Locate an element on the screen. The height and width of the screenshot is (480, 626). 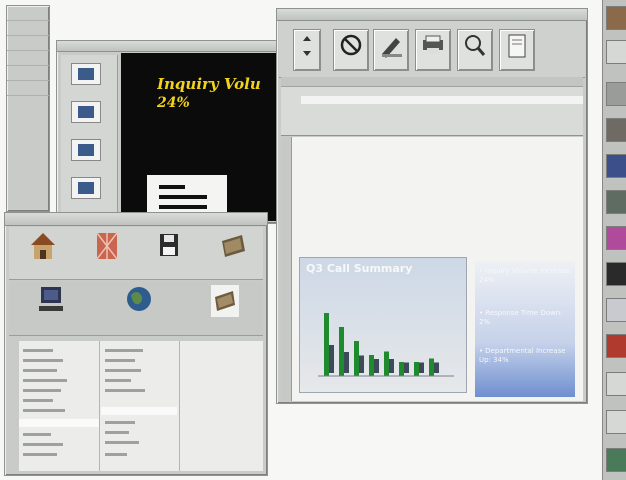
magnifier-icon is located at coordinates (475, 45).